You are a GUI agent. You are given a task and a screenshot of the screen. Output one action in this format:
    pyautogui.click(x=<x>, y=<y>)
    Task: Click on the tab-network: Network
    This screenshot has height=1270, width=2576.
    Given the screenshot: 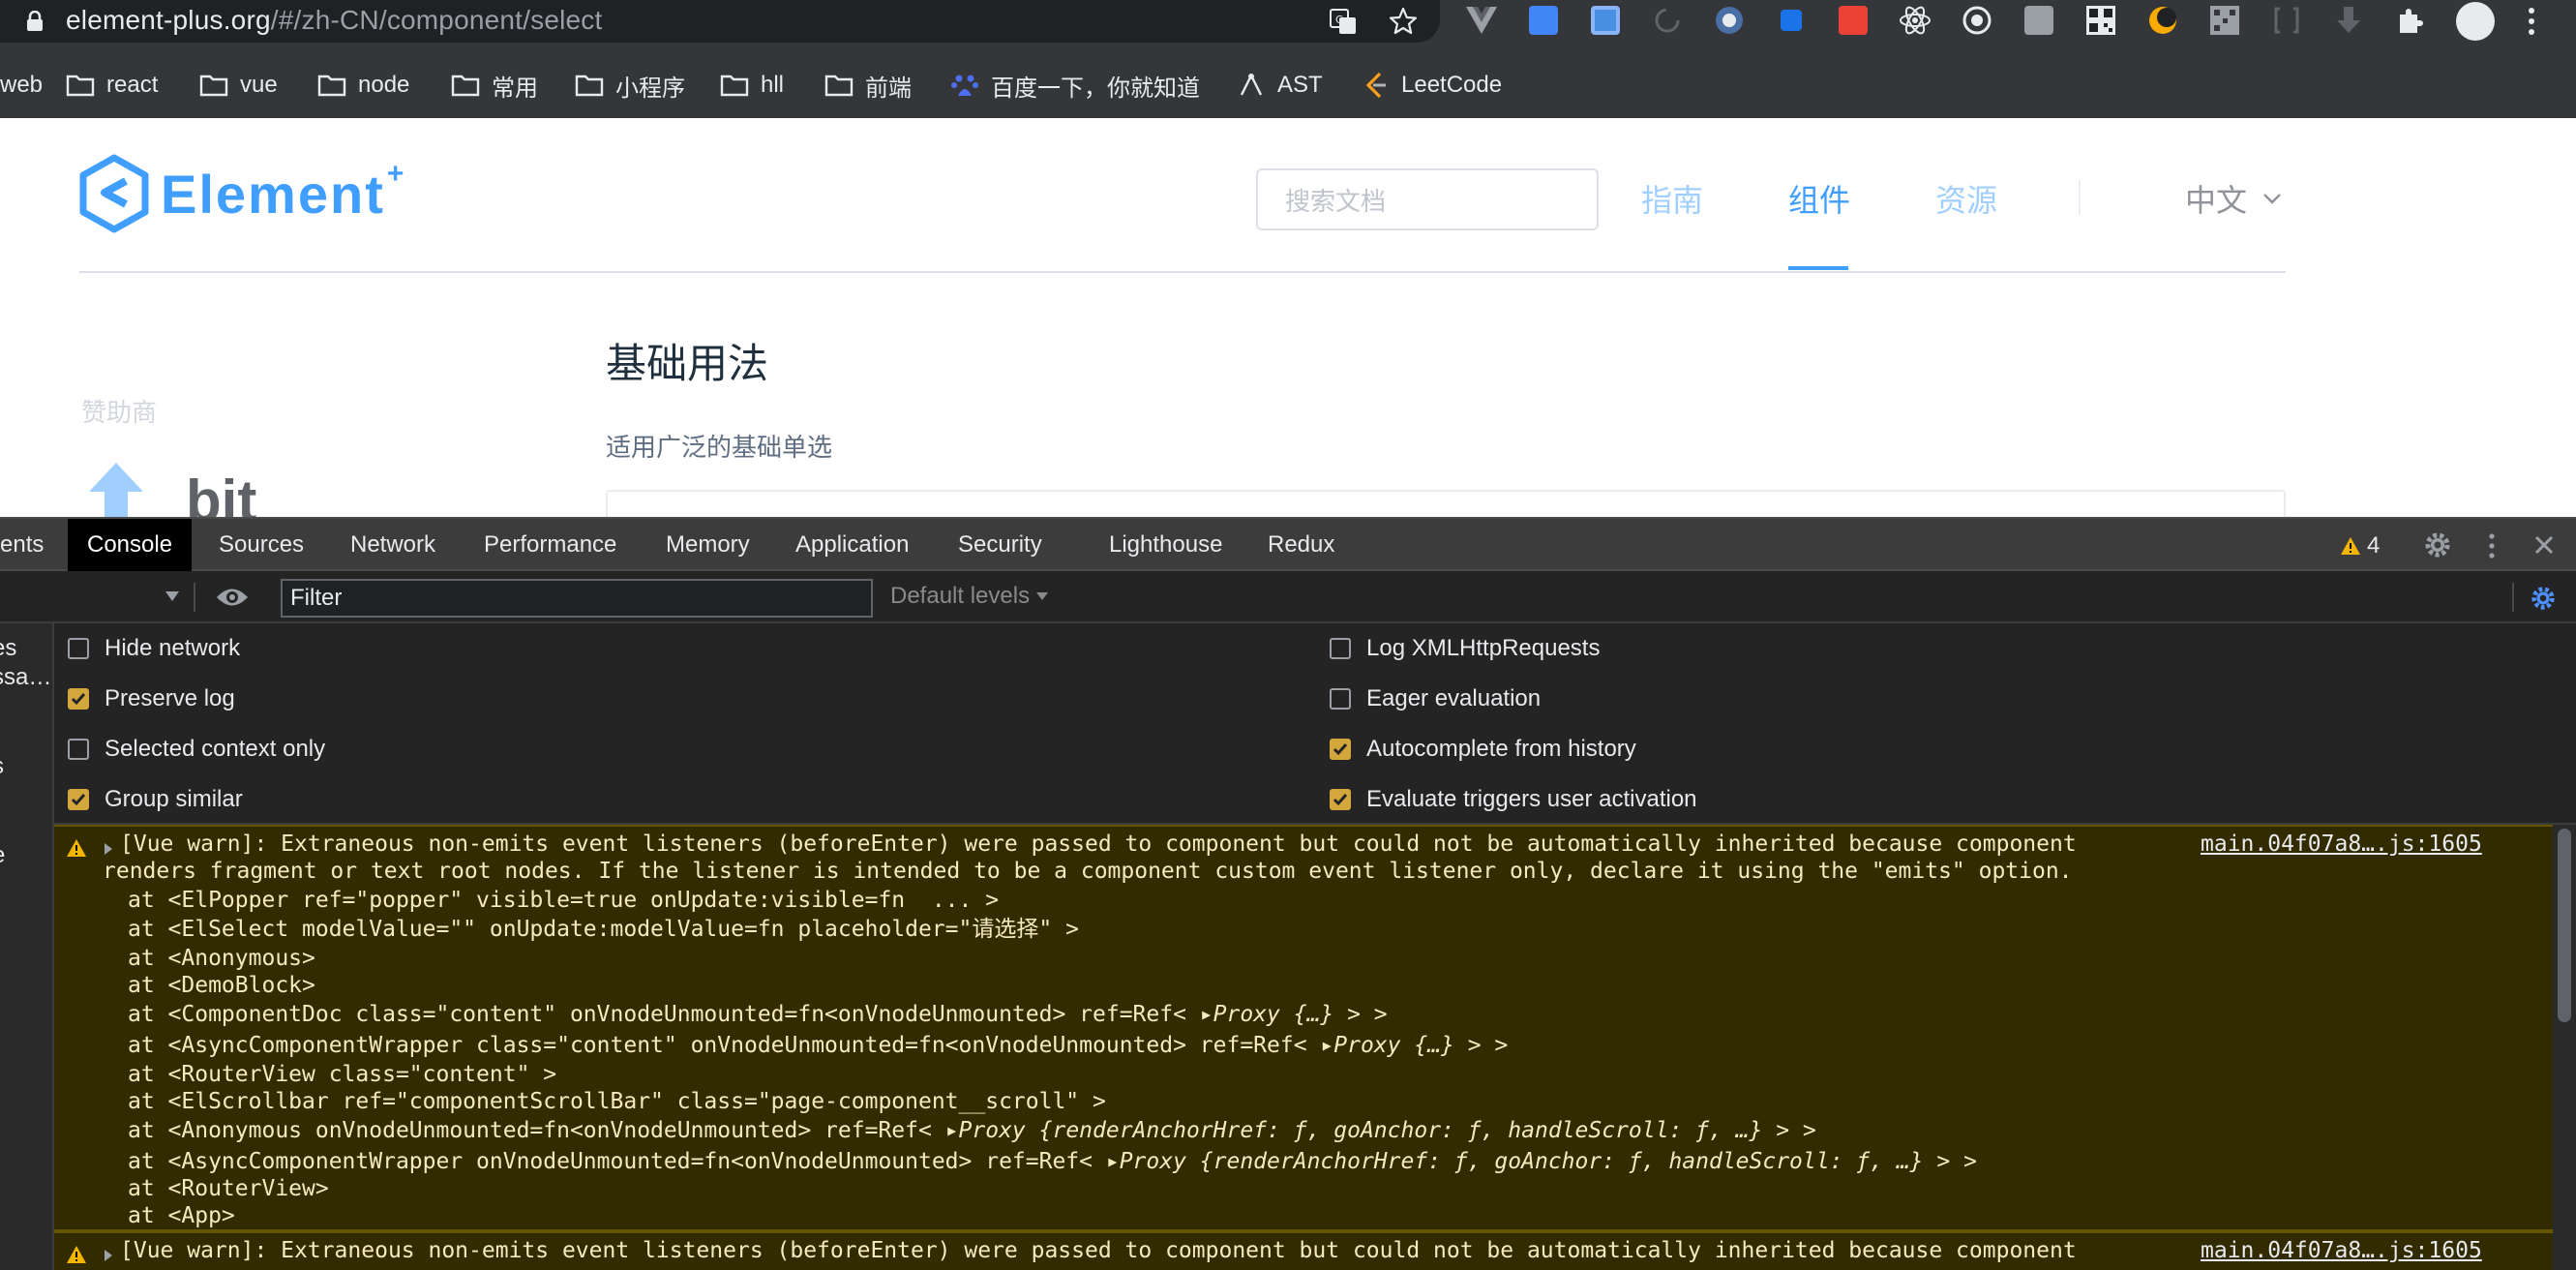 What is the action you would take?
    pyautogui.click(x=393, y=545)
    